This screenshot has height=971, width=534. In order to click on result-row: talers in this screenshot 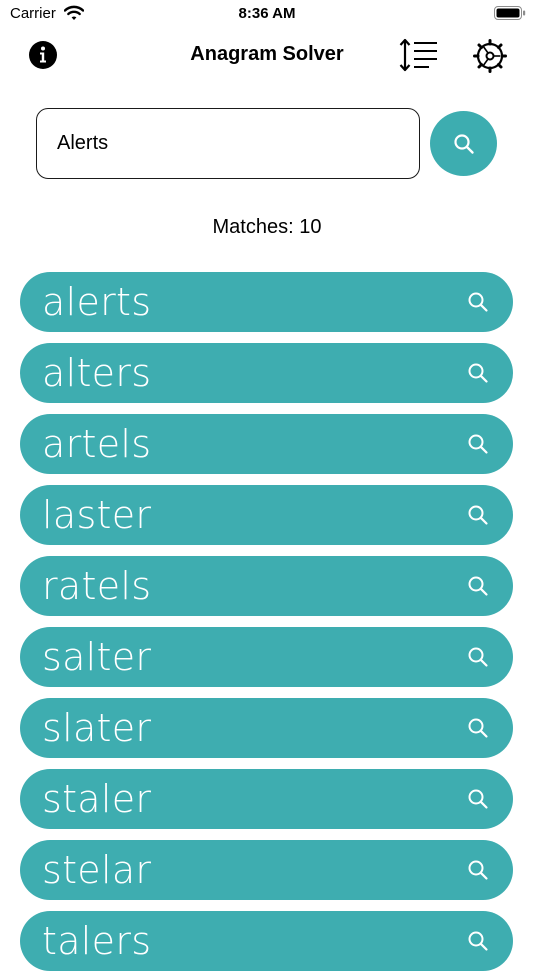, I will do `click(266, 941)`.